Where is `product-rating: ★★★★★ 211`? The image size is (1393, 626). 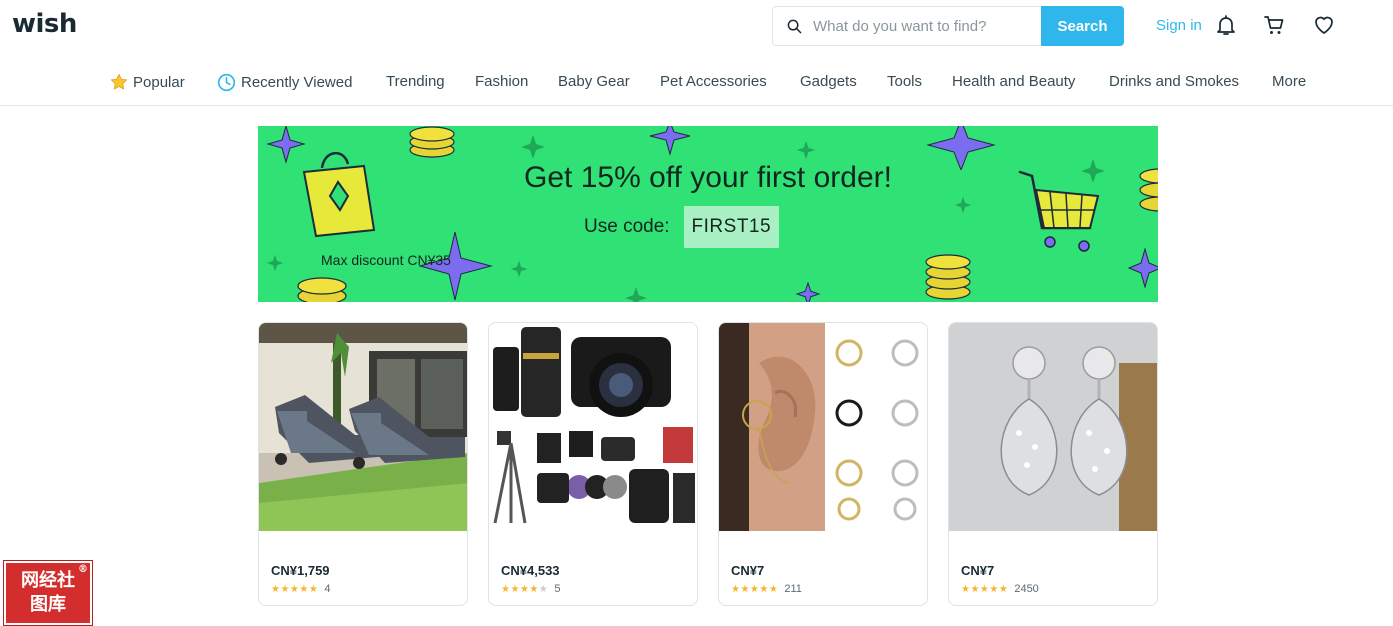
product-rating: ★★★★★ 211 is located at coordinates (766, 589).